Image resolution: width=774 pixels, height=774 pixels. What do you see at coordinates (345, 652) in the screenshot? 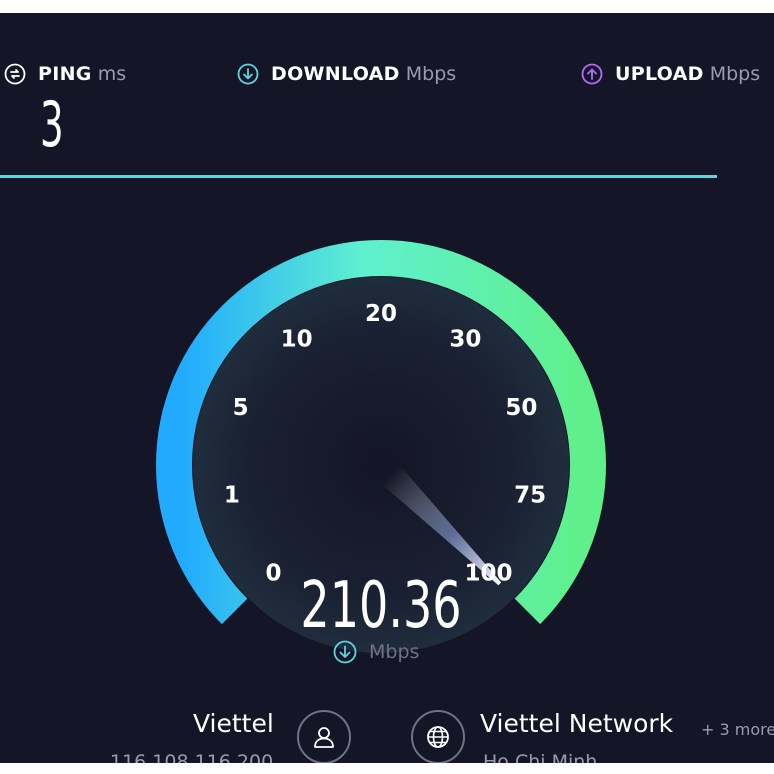
I see `download-arrow-icon` at bounding box center [345, 652].